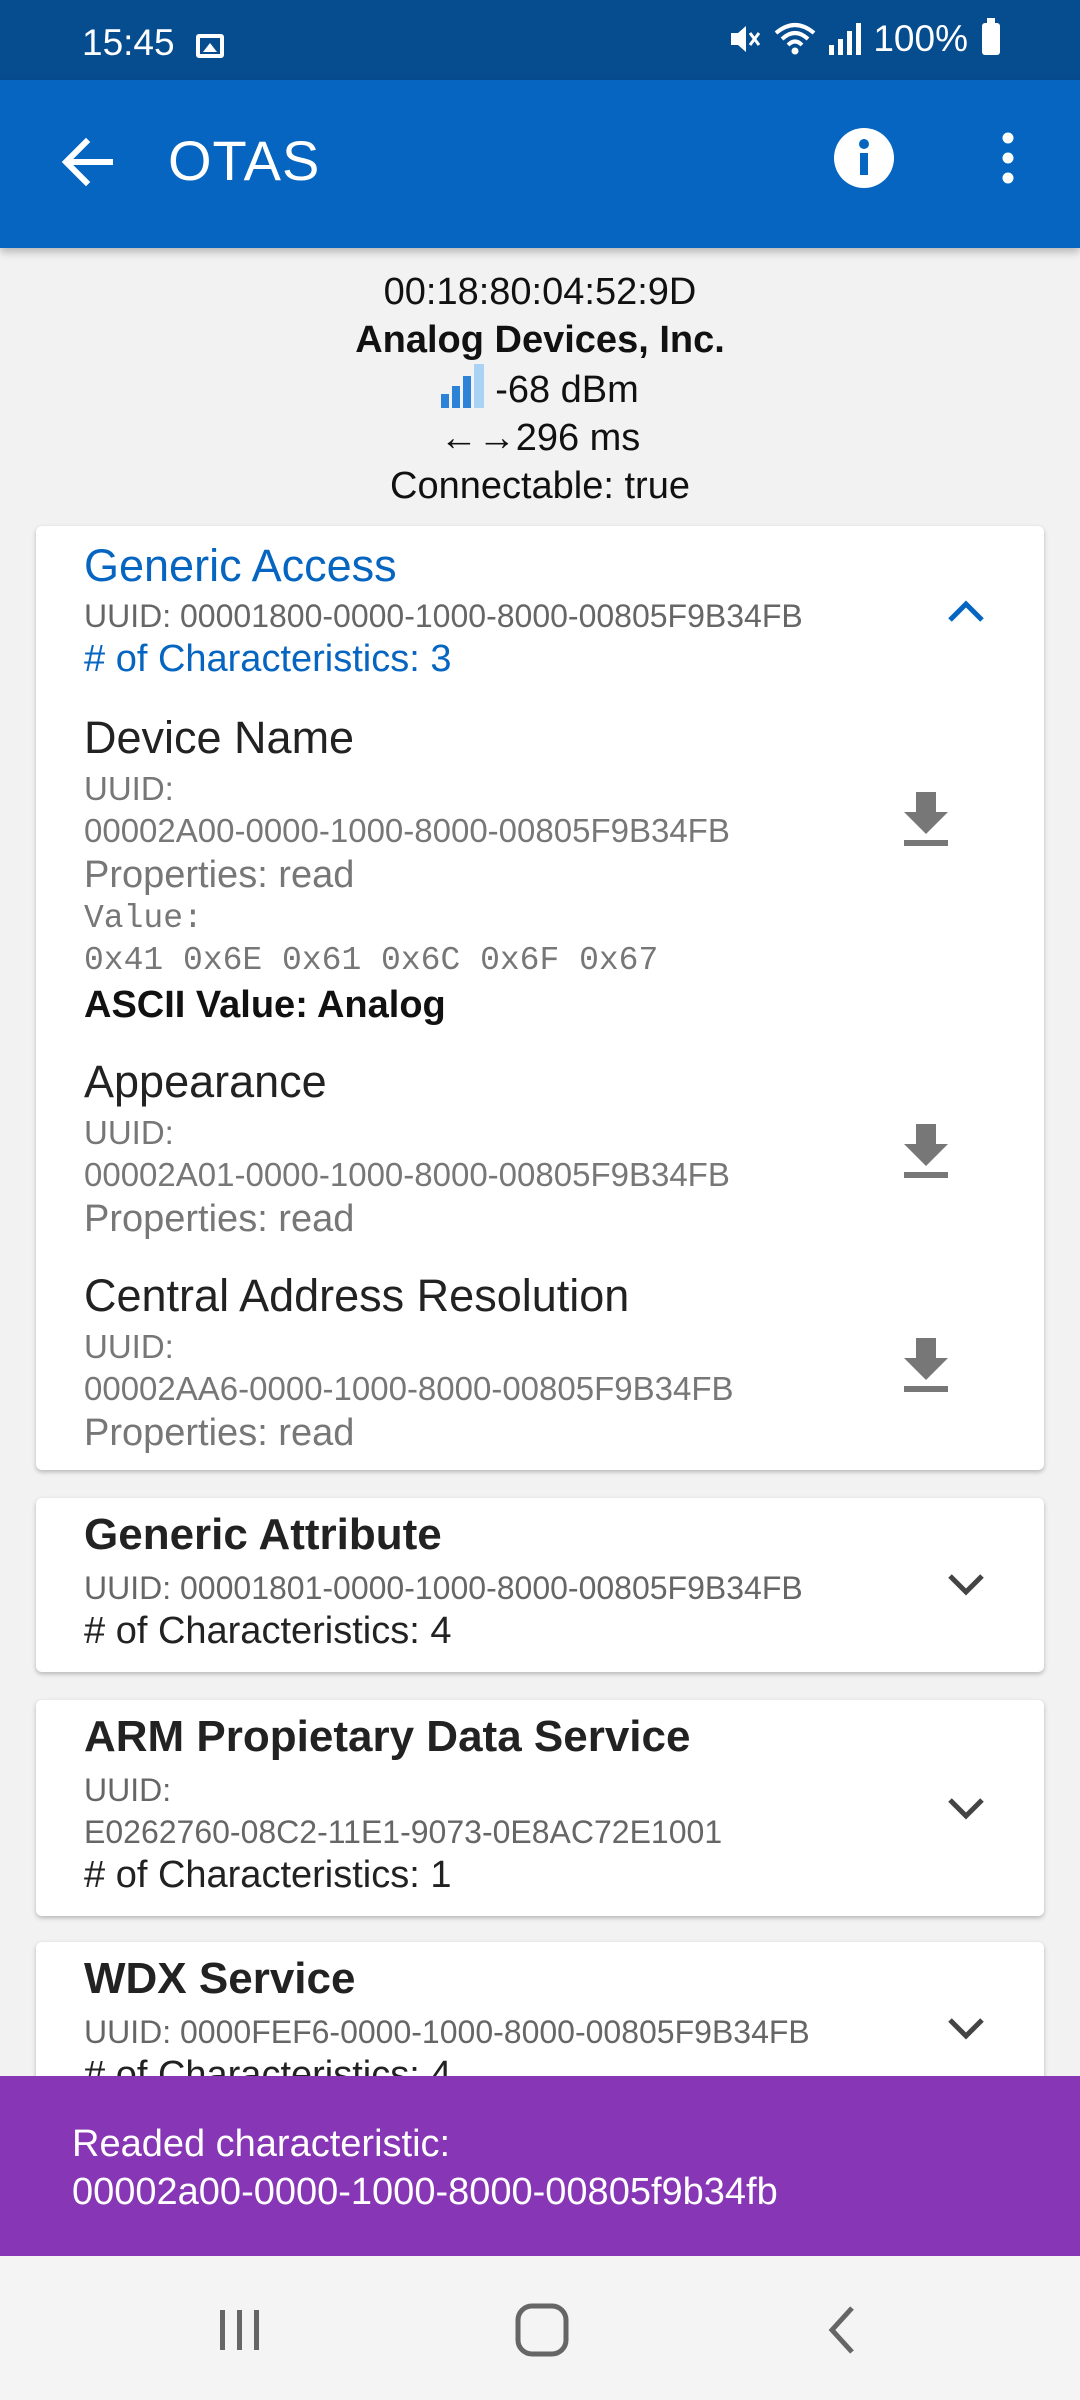  What do you see at coordinates (265, 1005) in the screenshot?
I see `characteristic-ascii-value: ASCII Value: Analog` at bounding box center [265, 1005].